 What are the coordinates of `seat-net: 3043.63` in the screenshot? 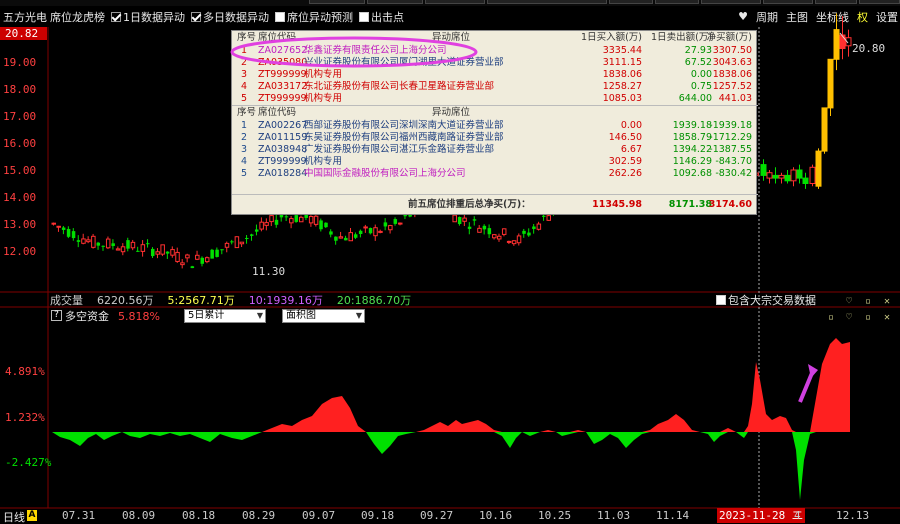 It's located at (732, 62).